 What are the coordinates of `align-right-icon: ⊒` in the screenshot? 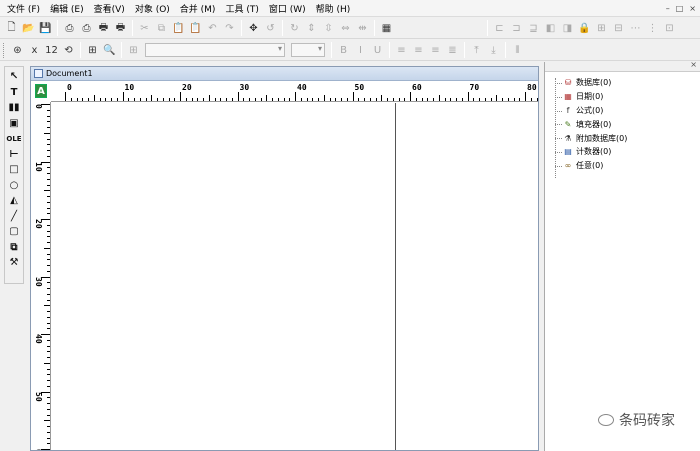 It's located at (533, 28).